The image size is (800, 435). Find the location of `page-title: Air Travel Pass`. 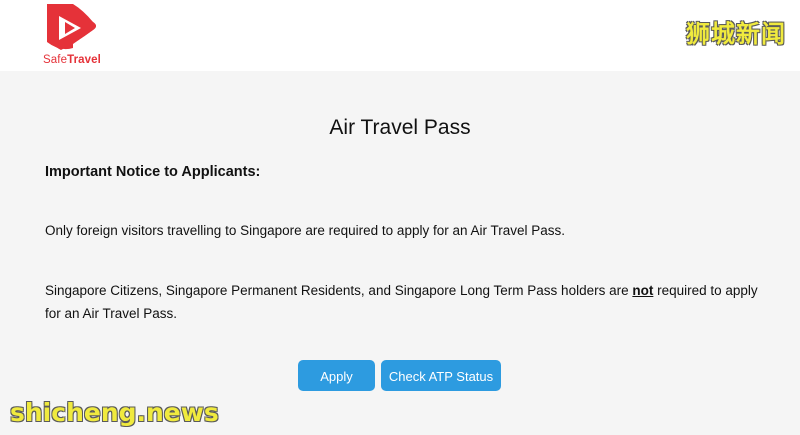

page-title: Air Travel Pass is located at coordinates (400, 127).